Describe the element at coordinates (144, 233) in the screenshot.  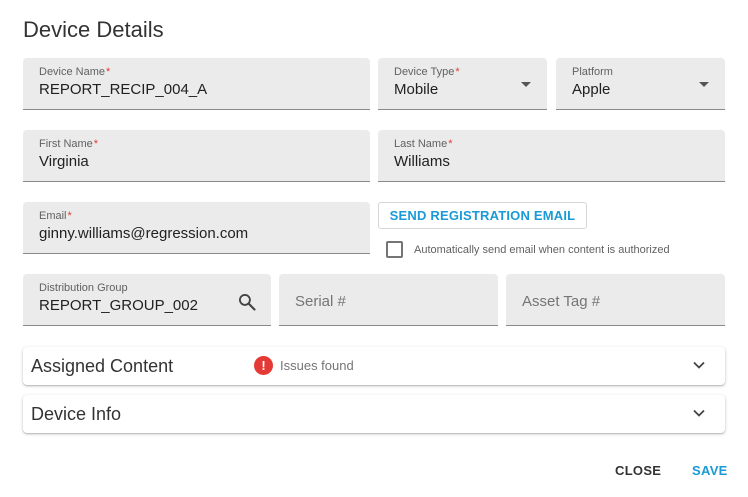
I see `email-value: ginny.williams@regression.com` at that location.